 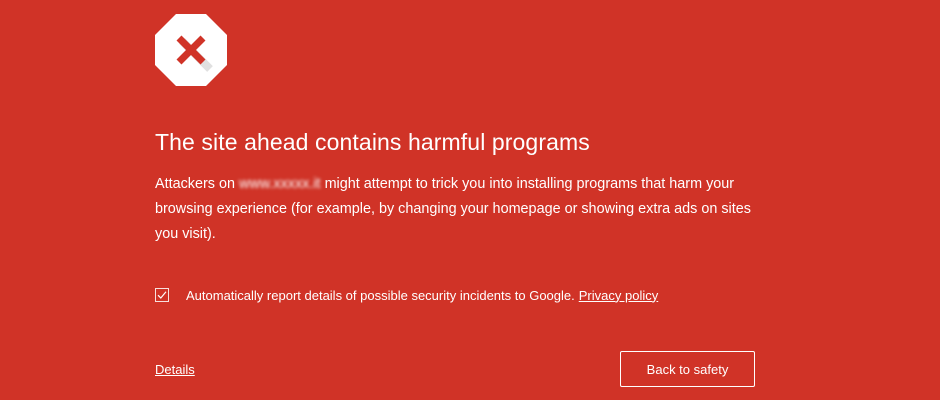 What do you see at coordinates (372, 142) in the screenshot?
I see `page-title: The site ahead contains harmful programs` at bounding box center [372, 142].